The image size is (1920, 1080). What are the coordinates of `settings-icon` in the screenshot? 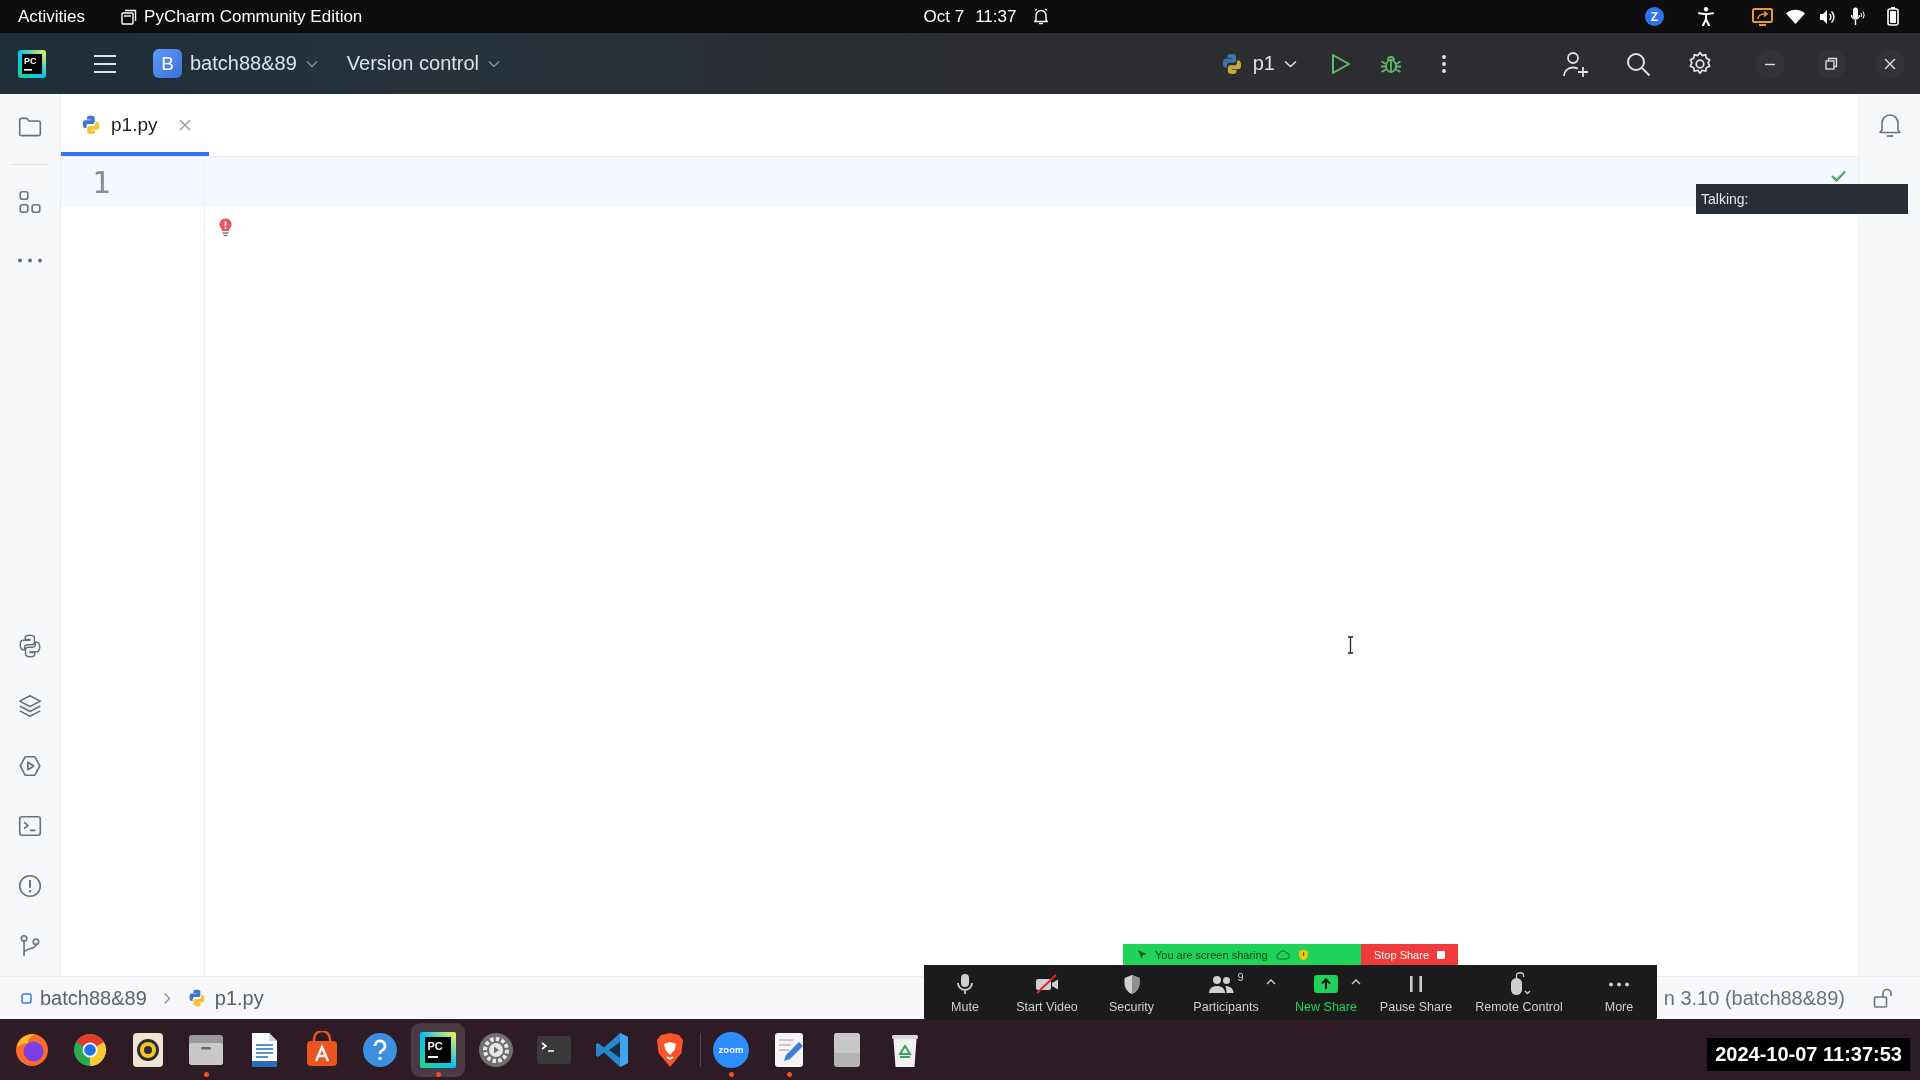 It's located at (1700, 63).